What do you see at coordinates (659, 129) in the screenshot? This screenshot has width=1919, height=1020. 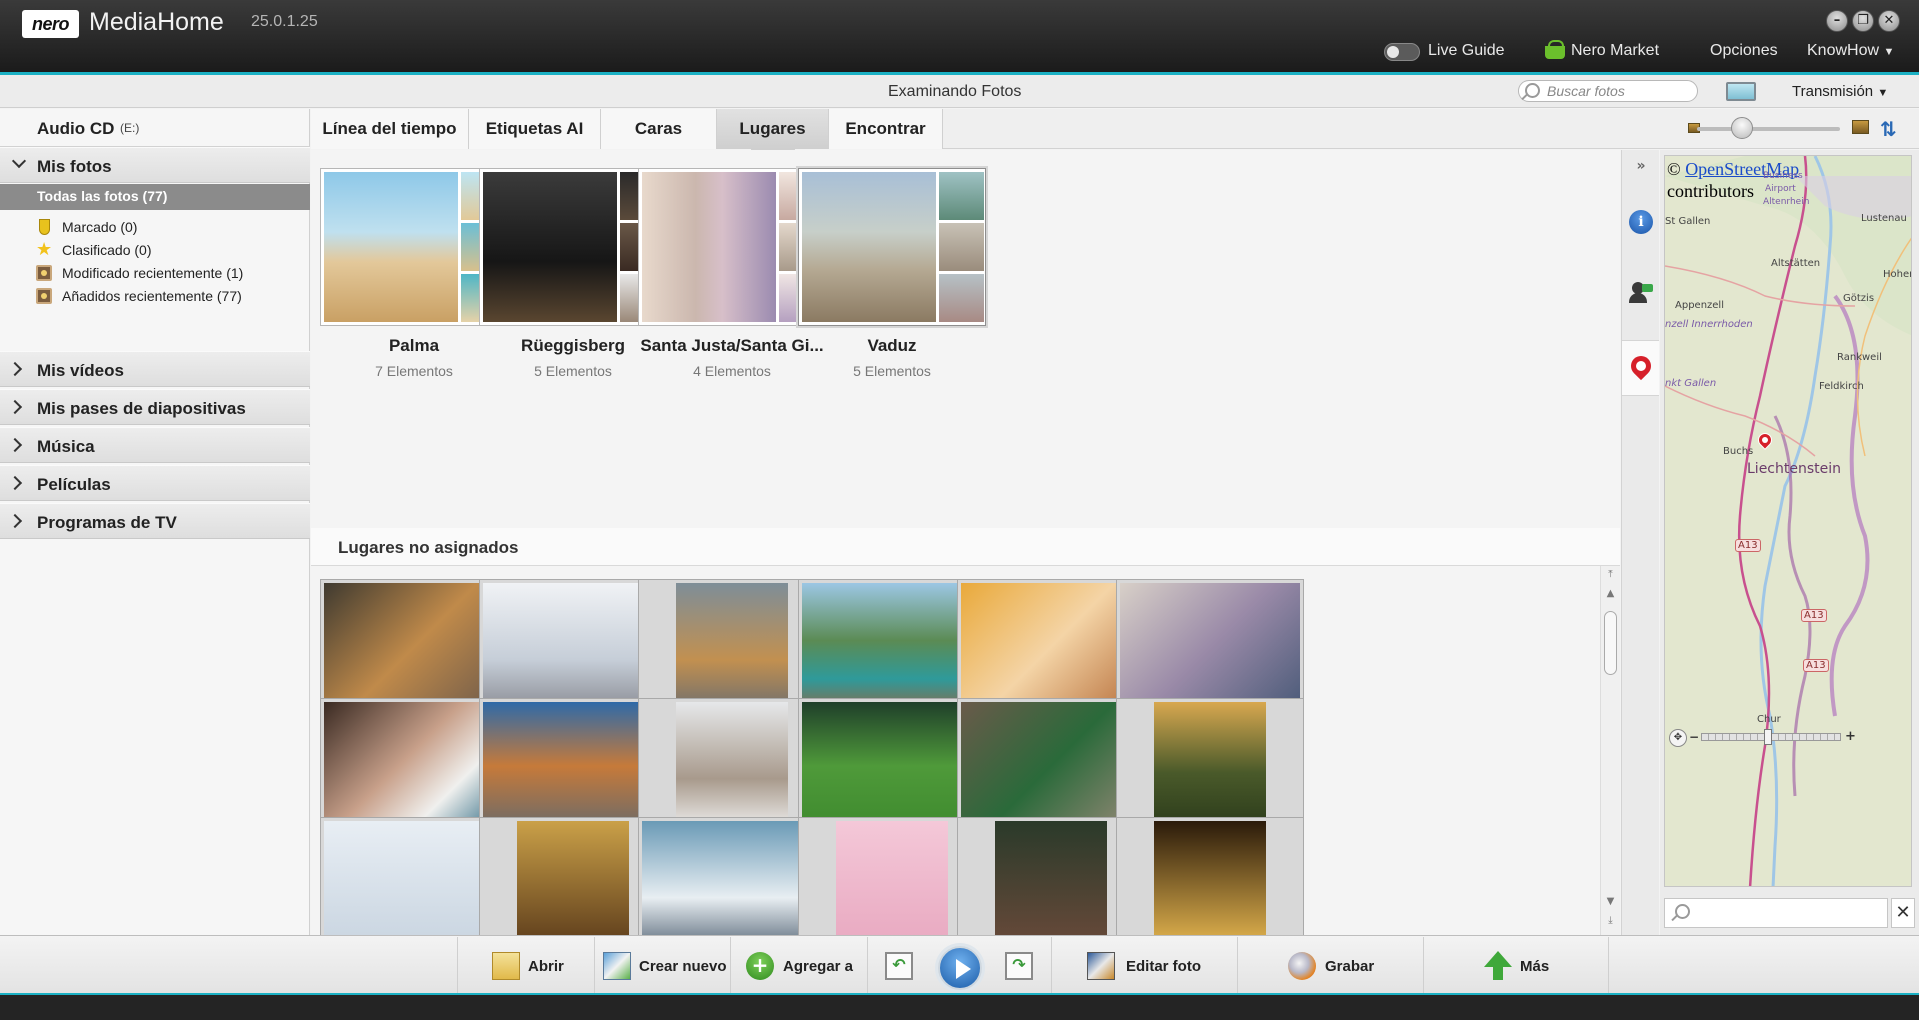 I see `tab-faces: Caras` at bounding box center [659, 129].